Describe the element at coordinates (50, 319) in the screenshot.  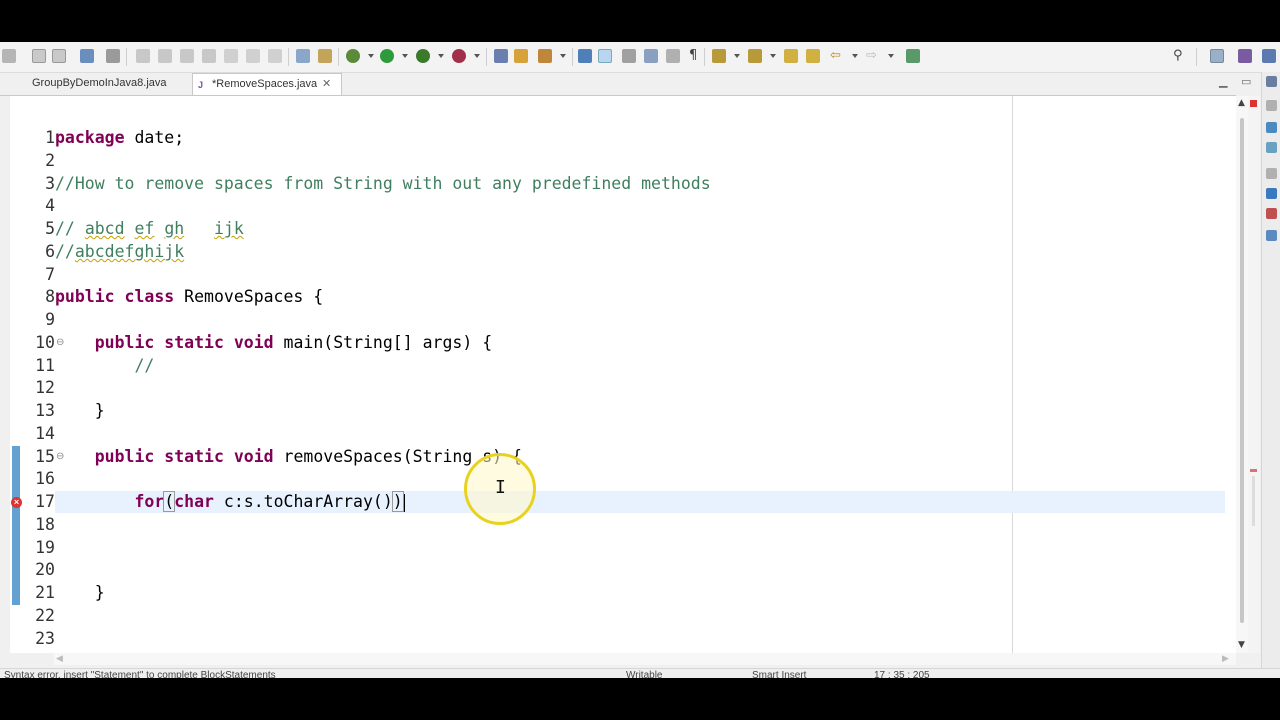
I see `line-number: 9` at that location.